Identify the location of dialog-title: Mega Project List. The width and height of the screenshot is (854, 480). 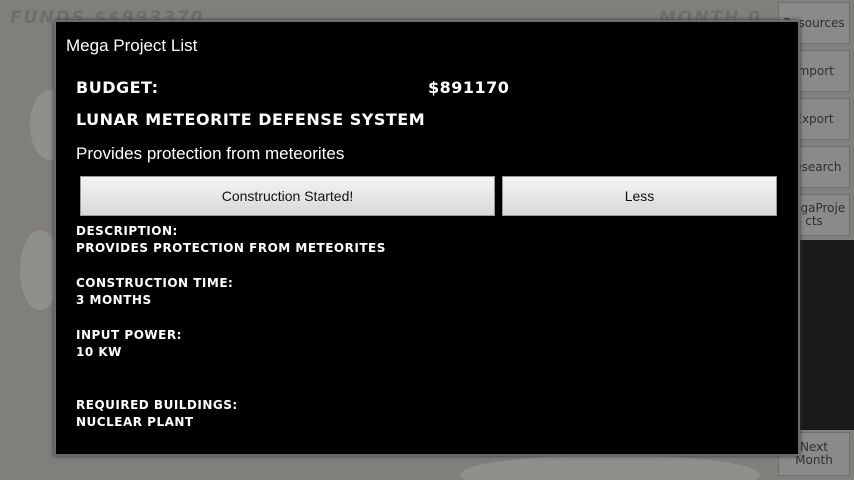
(132, 45).